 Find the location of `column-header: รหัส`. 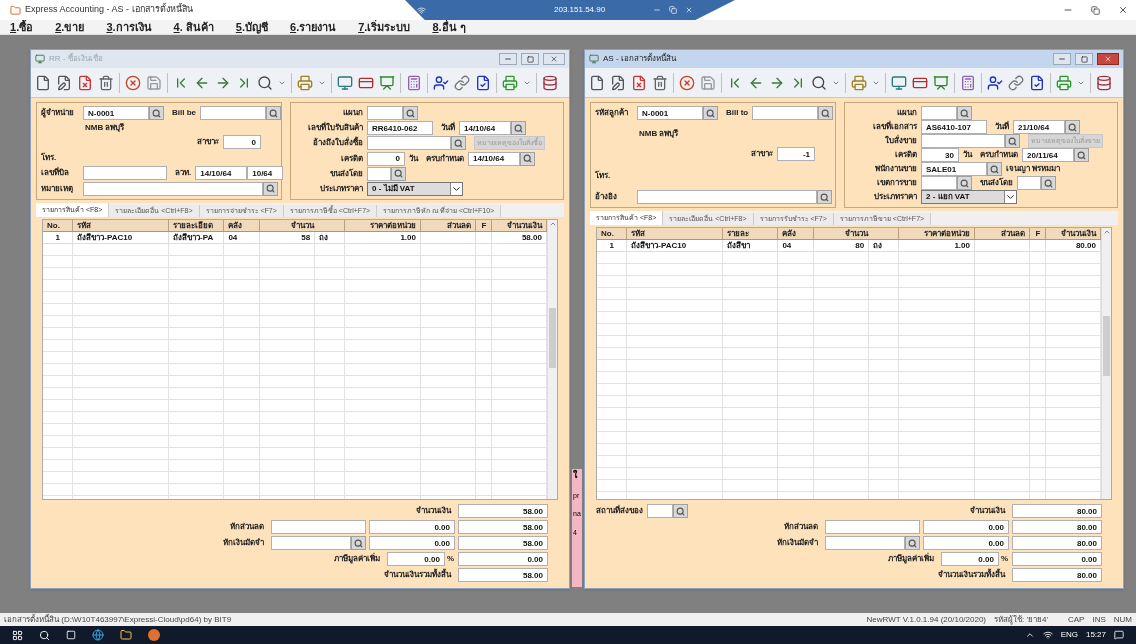

column-header: รหัส is located at coordinates (121, 225).